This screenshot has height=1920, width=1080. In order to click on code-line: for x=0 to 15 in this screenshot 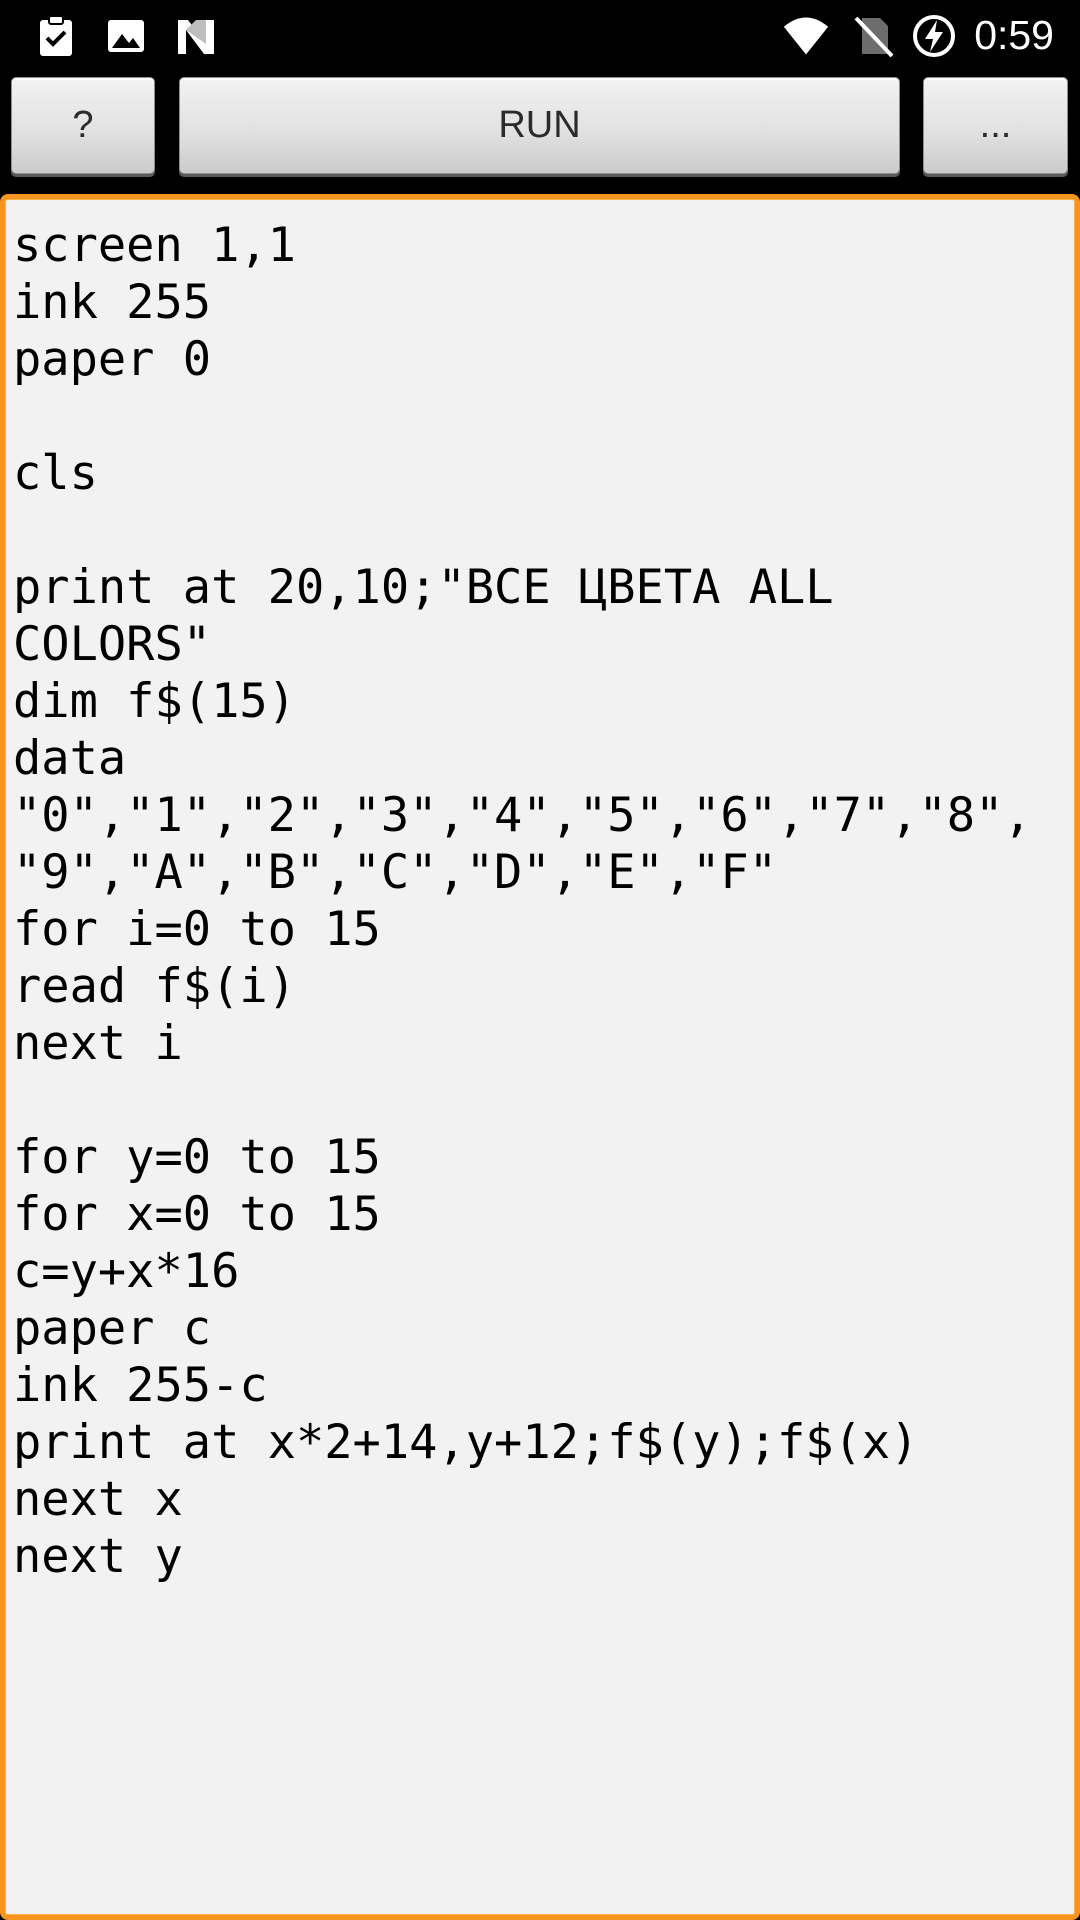, I will do `click(197, 1214)`.